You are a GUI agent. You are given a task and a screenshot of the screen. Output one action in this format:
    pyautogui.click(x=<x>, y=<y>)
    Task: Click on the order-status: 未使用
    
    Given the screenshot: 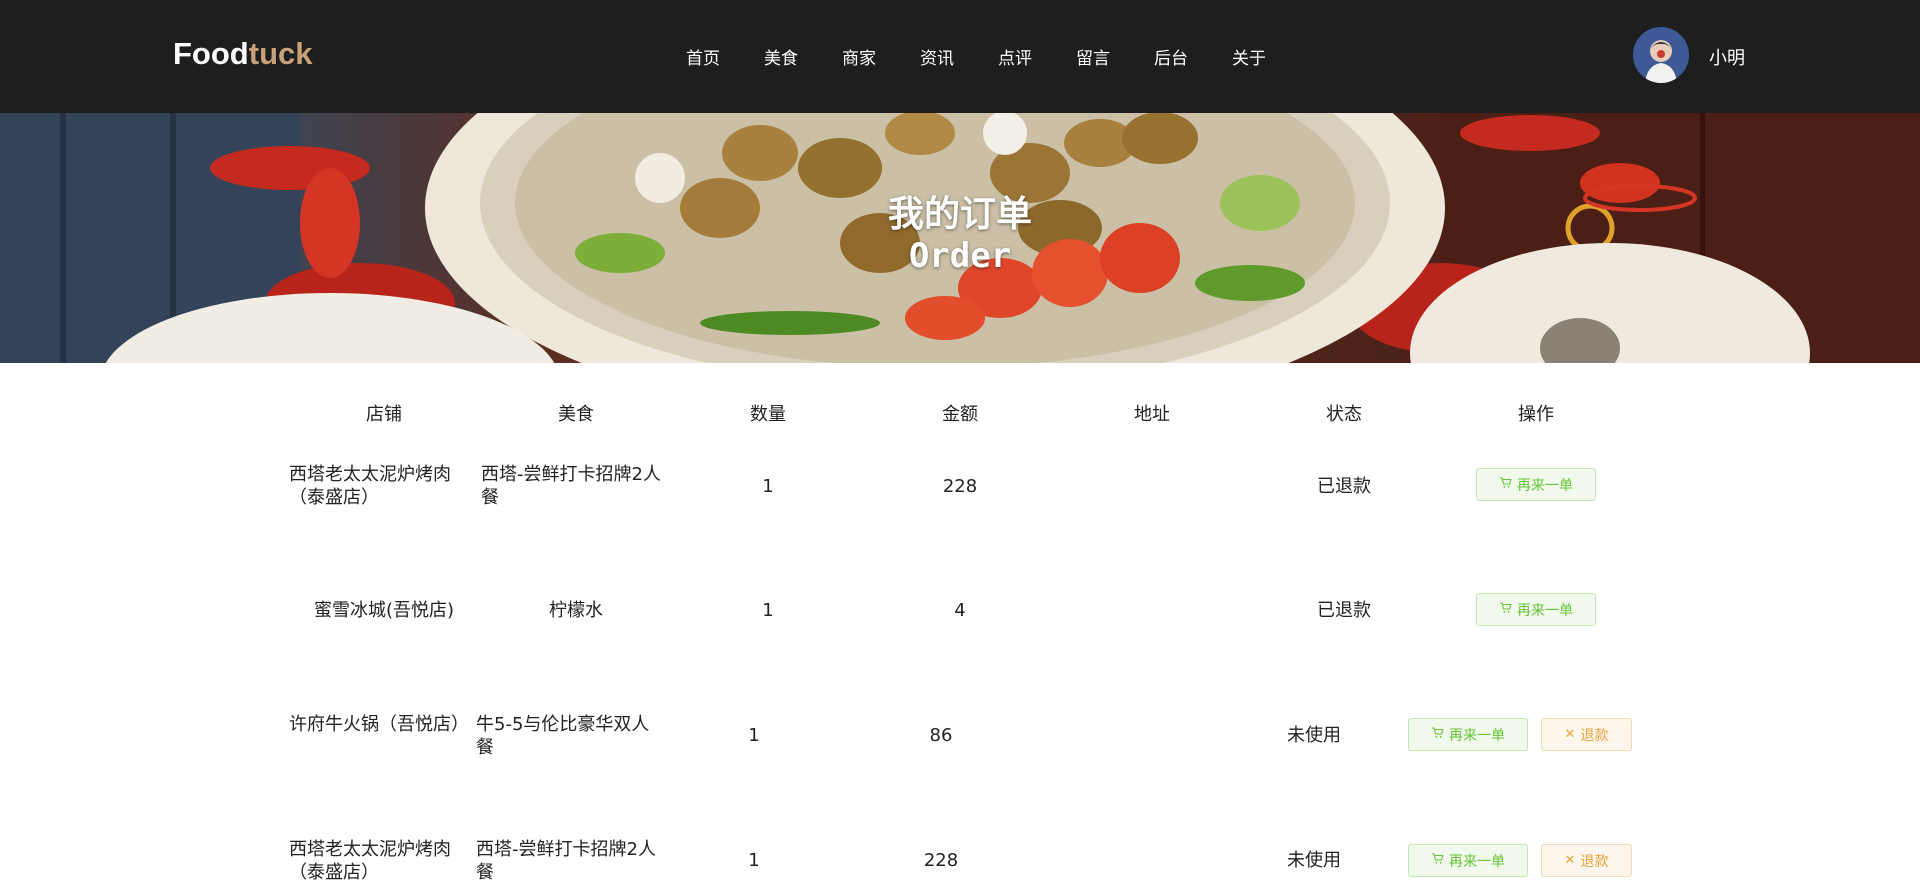 What is the action you would take?
    pyautogui.click(x=1314, y=735)
    